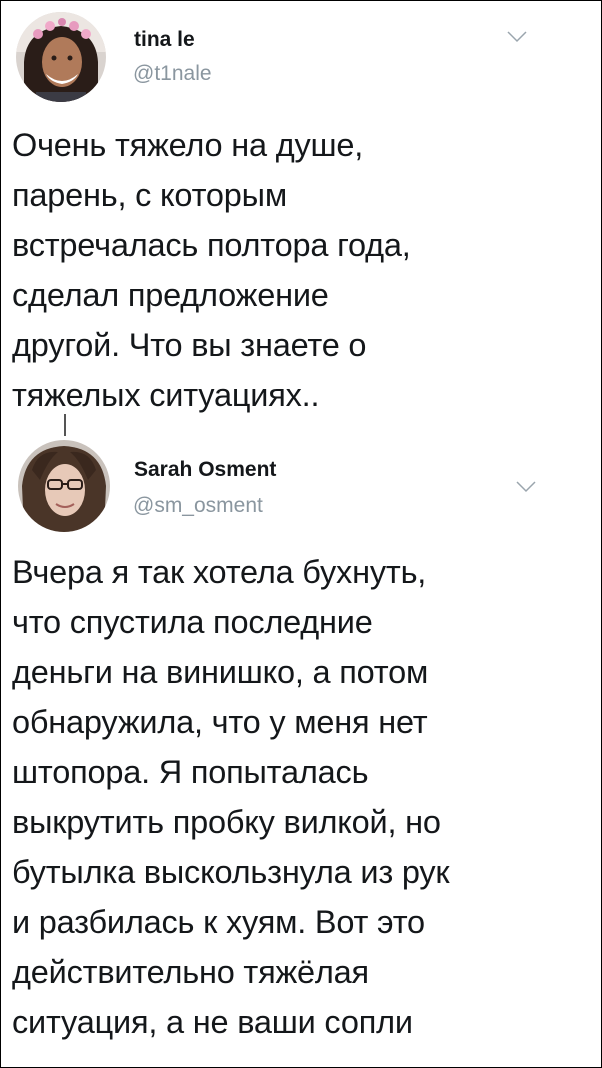 This screenshot has width=602, height=1068. Describe the element at coordinates (189, 345) in the screenshot. I see `tweet-text-line: другой. Что вы знаете о` at that location.